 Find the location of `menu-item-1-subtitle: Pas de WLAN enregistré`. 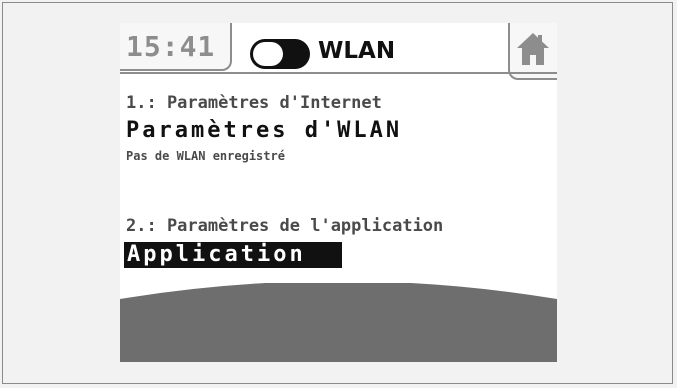

menu-item-1-subtitle: Pas de WLAN enregistré is located at coordinates (205, 156).